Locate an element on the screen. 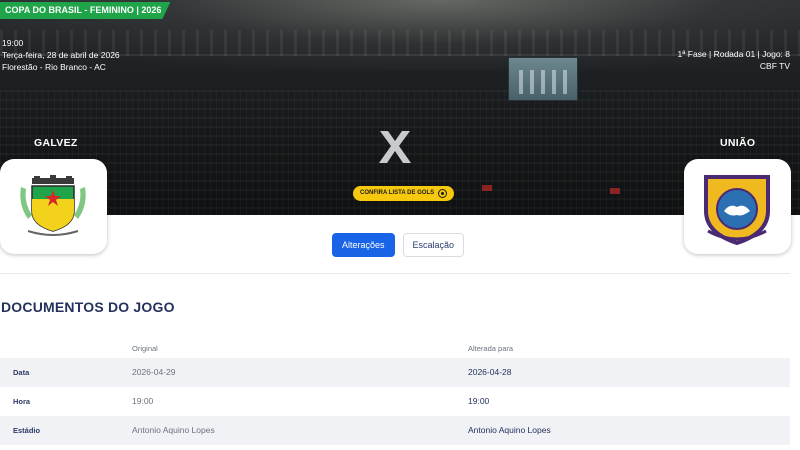  tab-escalacao: Escalação is located at coordinates (433, 245).